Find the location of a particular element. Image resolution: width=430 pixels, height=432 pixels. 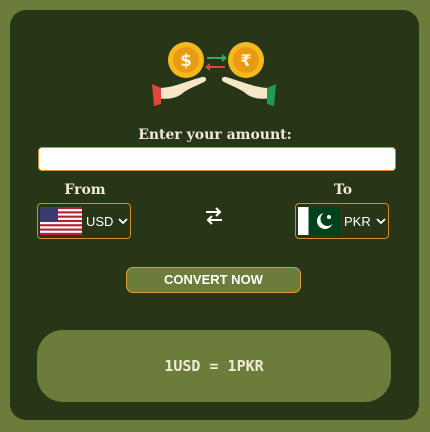

amount-input is located at coordinates (217, 159).